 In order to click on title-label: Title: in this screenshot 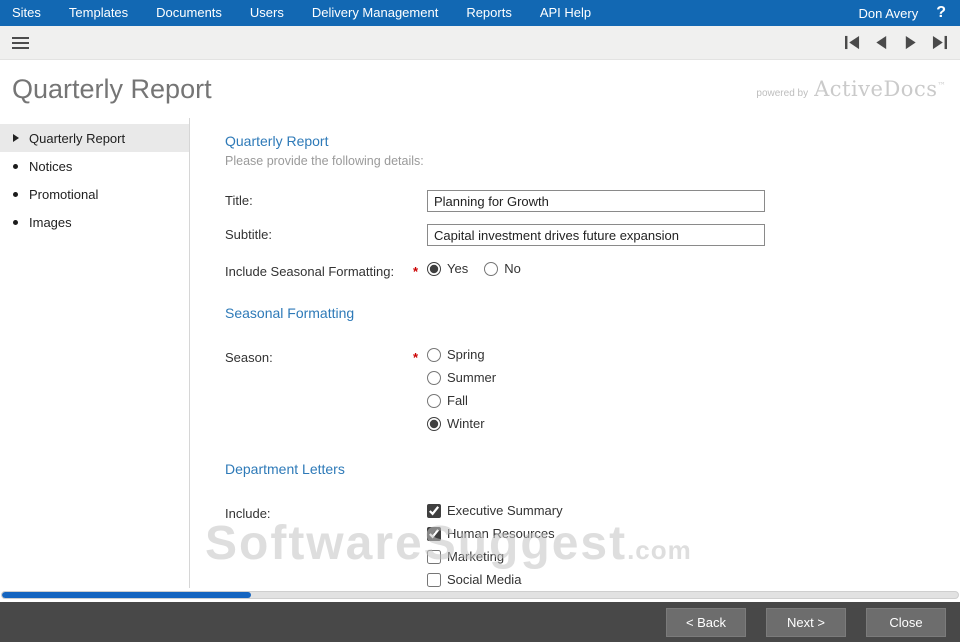, I will do `click(239, 200)`.